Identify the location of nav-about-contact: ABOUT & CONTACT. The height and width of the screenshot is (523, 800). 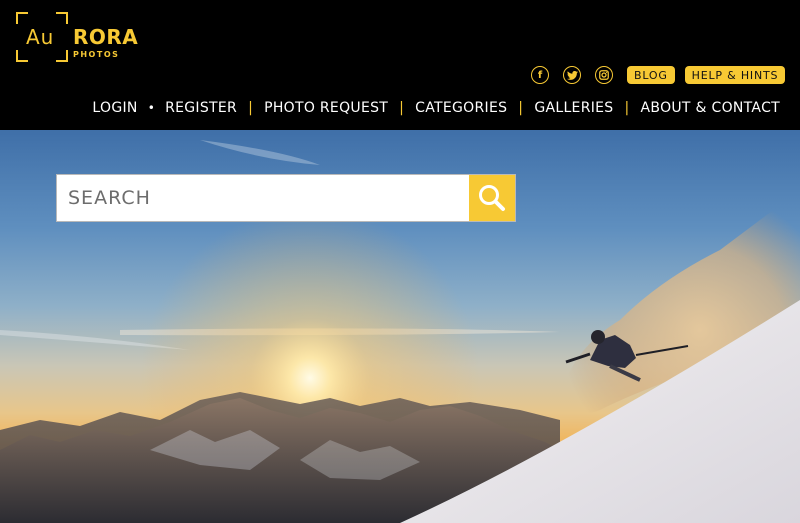
(710, 108).